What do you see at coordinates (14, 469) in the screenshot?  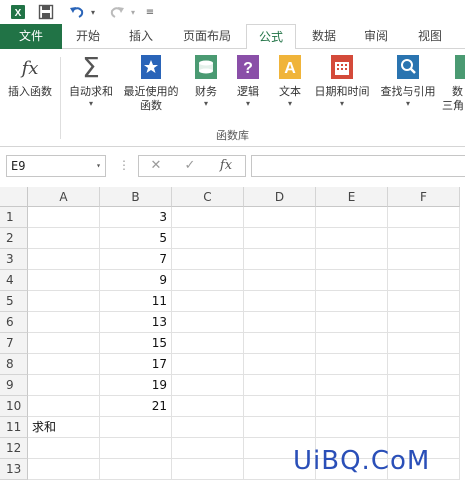 I see `row-header: 13` at bounding box center [14, 469].